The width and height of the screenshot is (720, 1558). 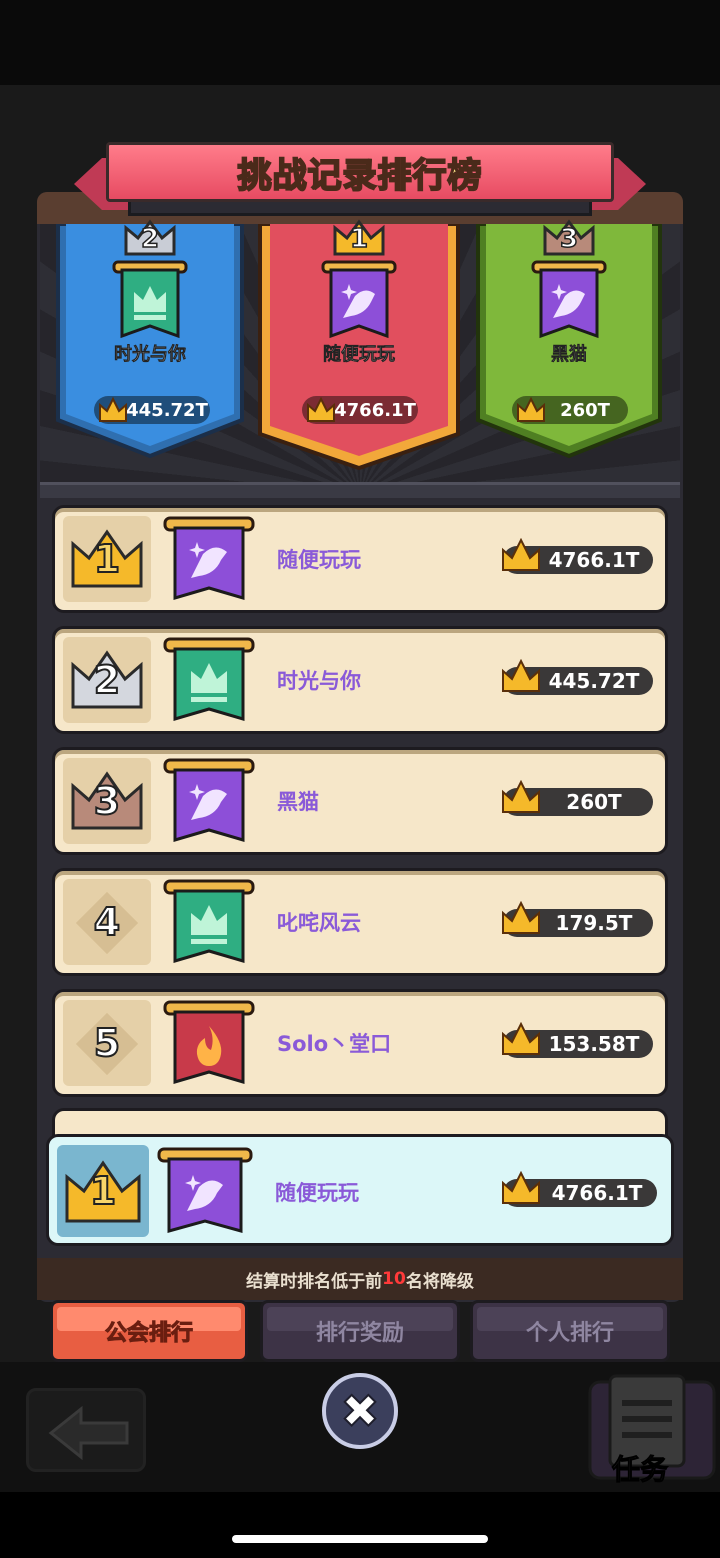 I want to click on list-item: 4 叱咤风云 179.5T, so click(x=360, y=922).